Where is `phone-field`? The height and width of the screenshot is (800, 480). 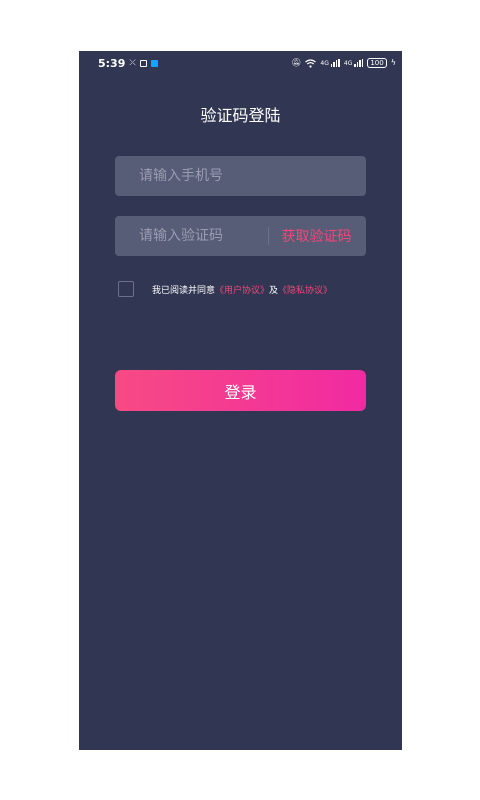 phone-field is located at coordinates (240, 176).